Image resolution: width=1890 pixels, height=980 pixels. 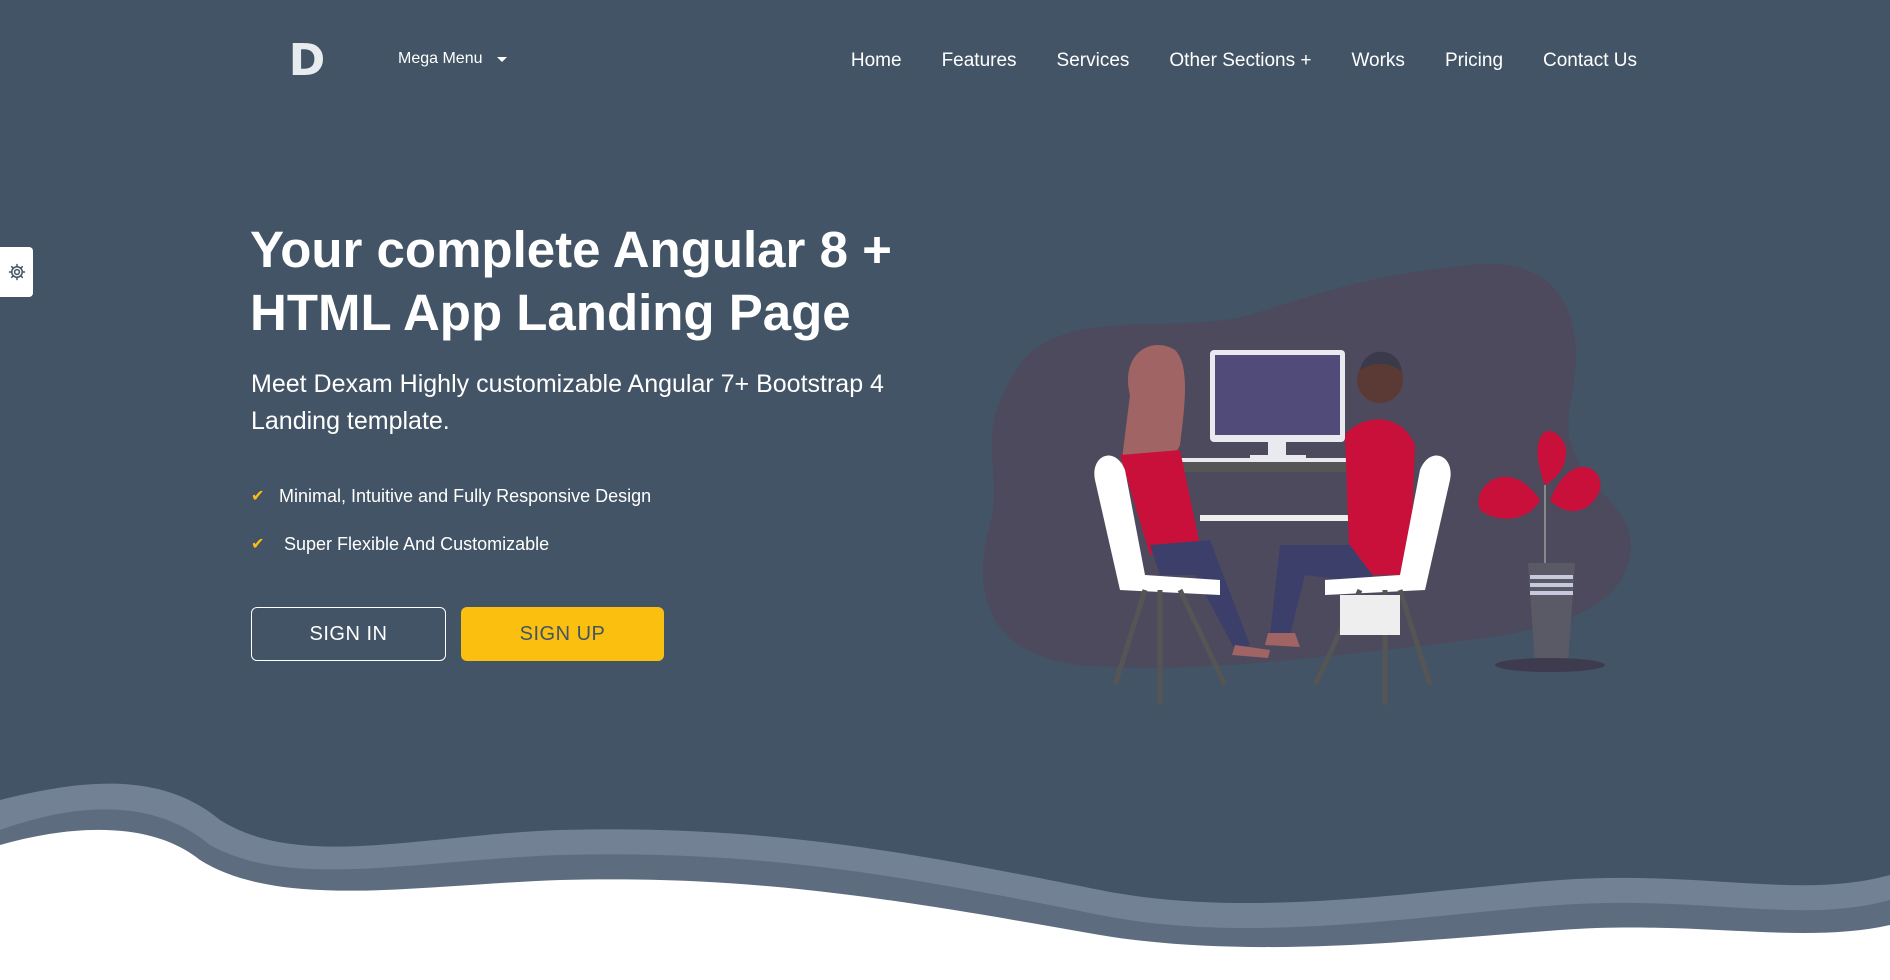 I want to click on settings-tab, so click(x=16, y=272).